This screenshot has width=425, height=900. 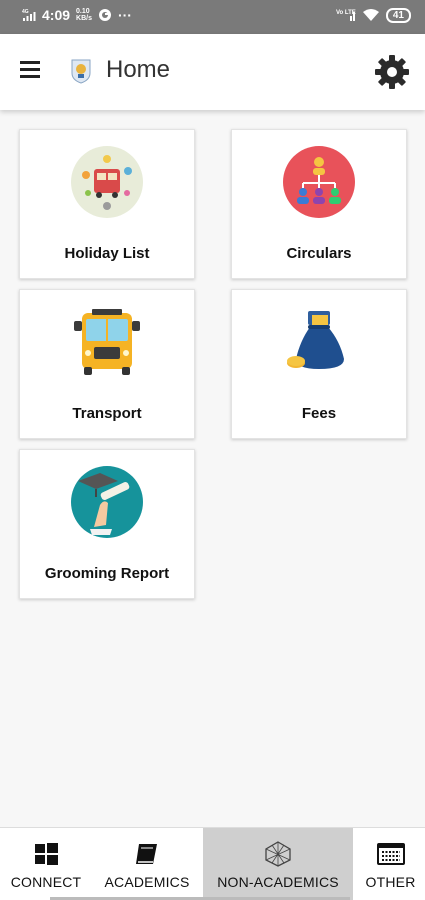 I want to click on sync-icon, so click(x=104, y=15).